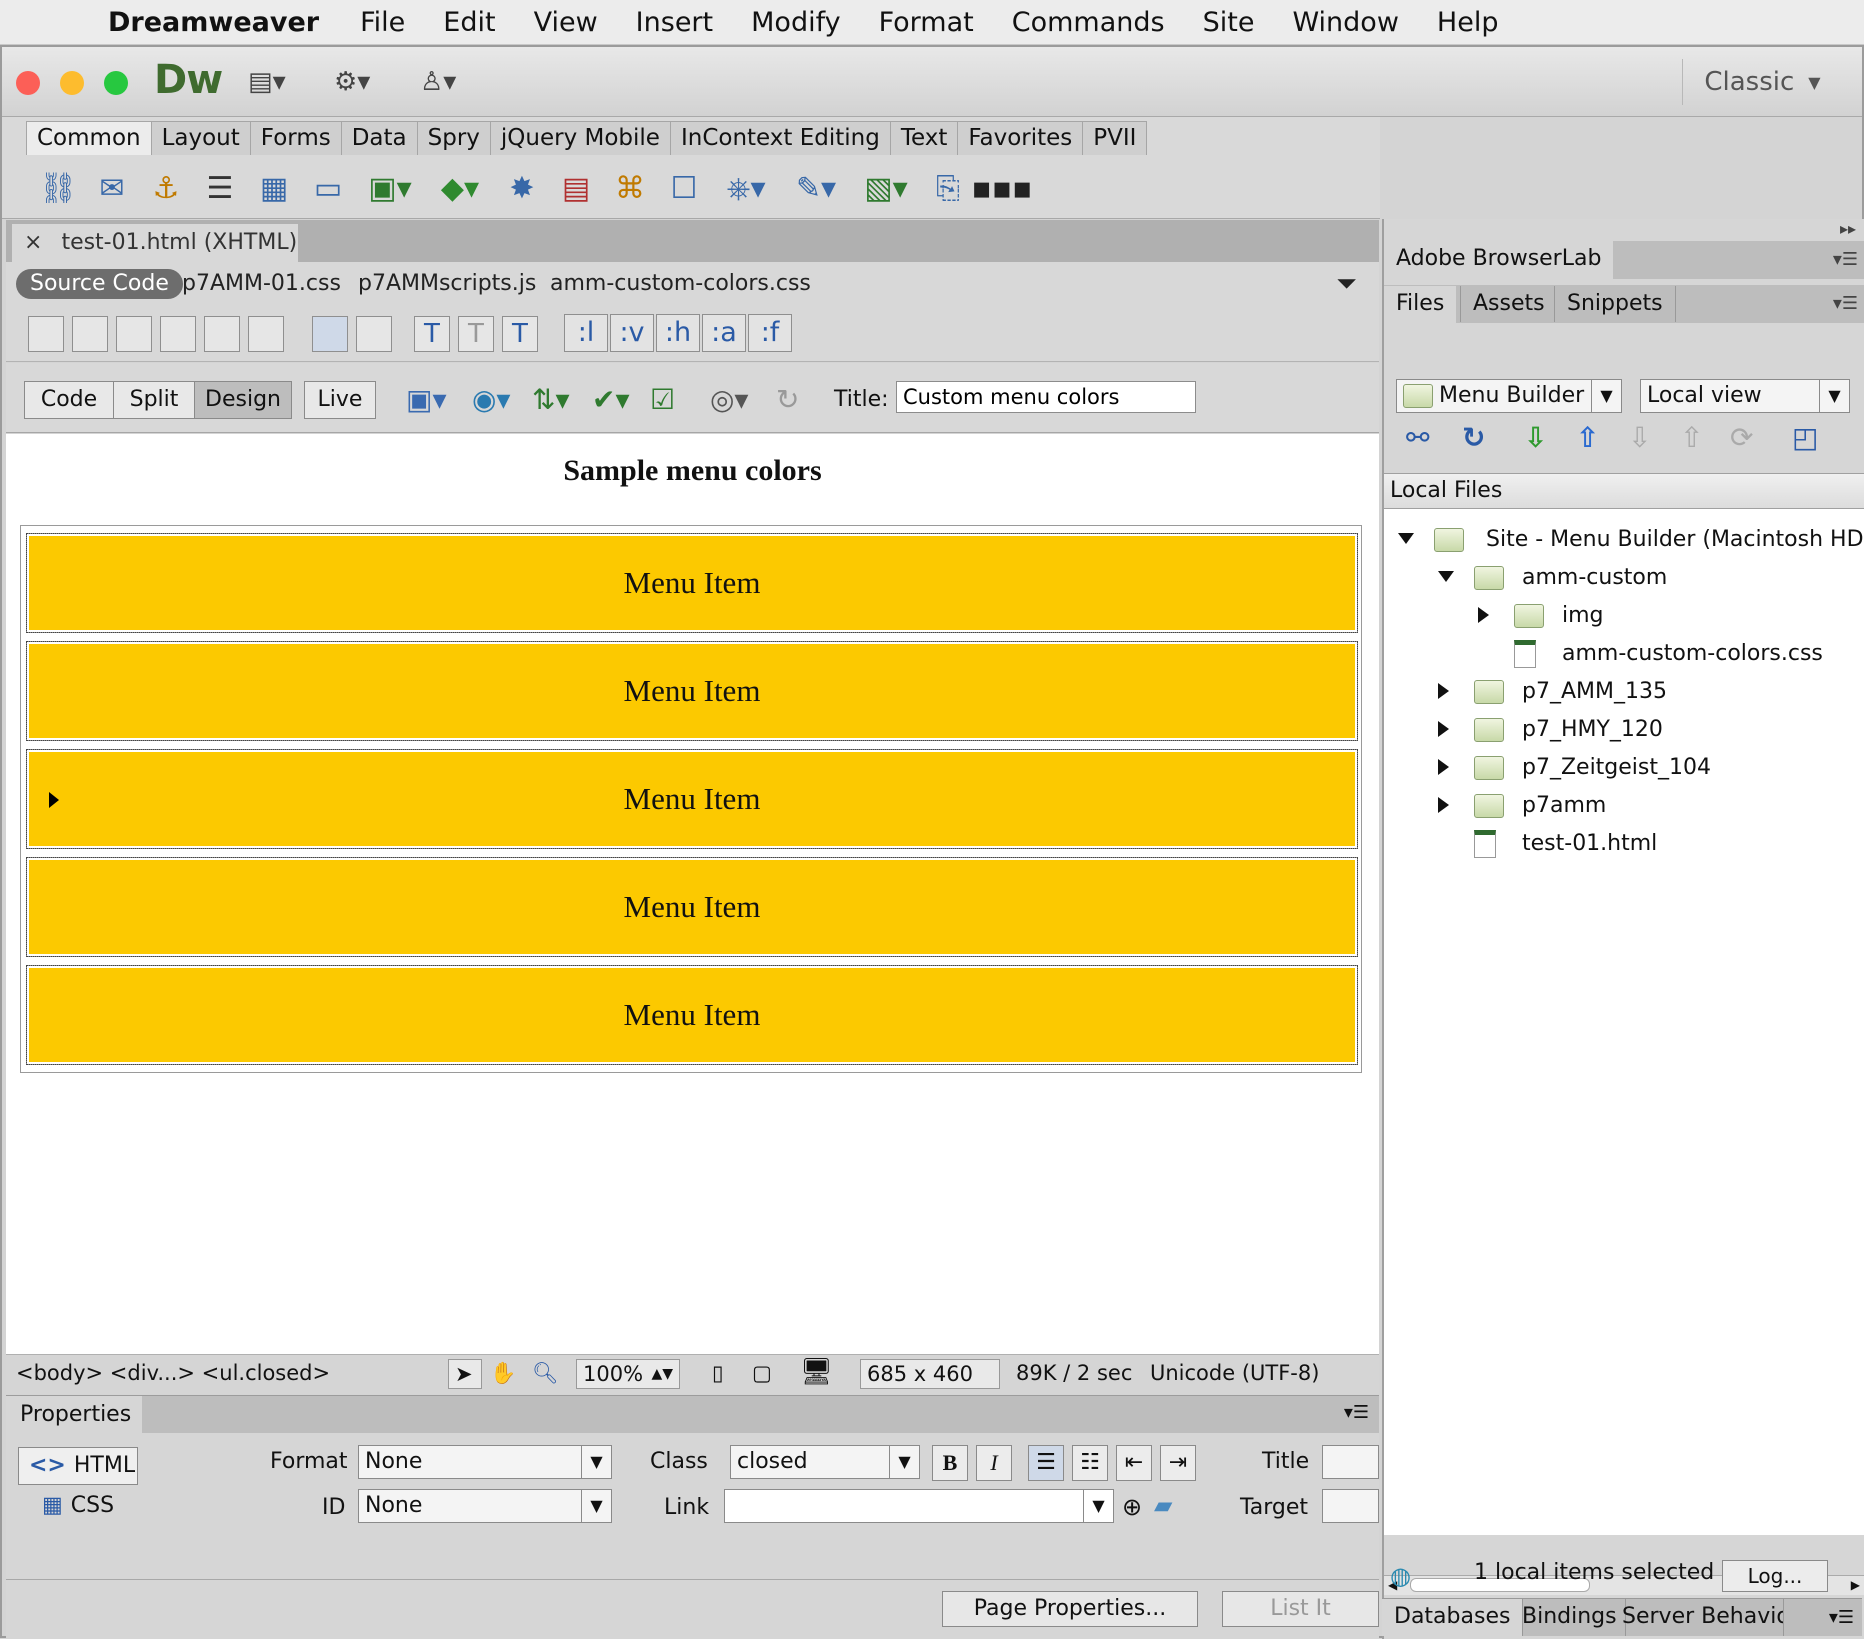 The width and height of the screenshot is (1864, 1639). Describe the element at coordinates (576, 188) in the screenshot. I see `date-icon: ▤` at that location.